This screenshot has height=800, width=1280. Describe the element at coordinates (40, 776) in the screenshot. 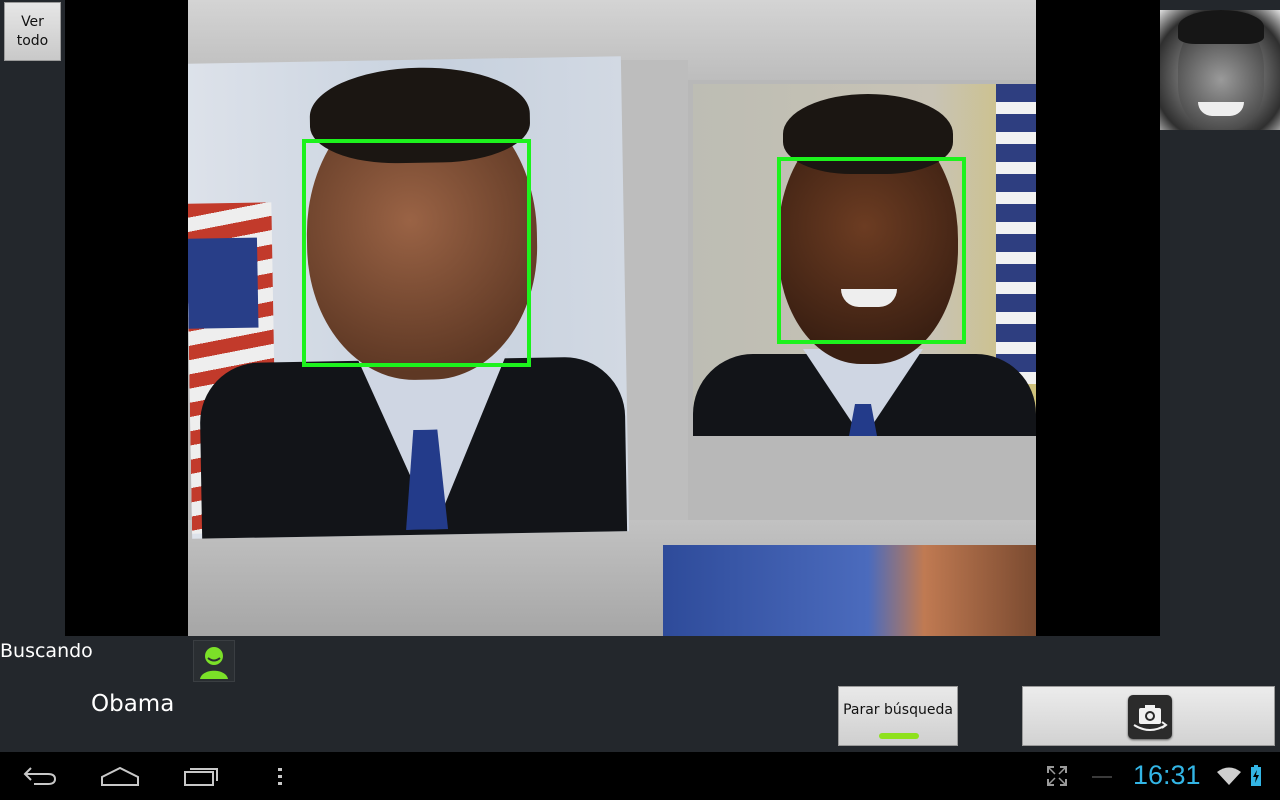

I see `back-icon` at that location.